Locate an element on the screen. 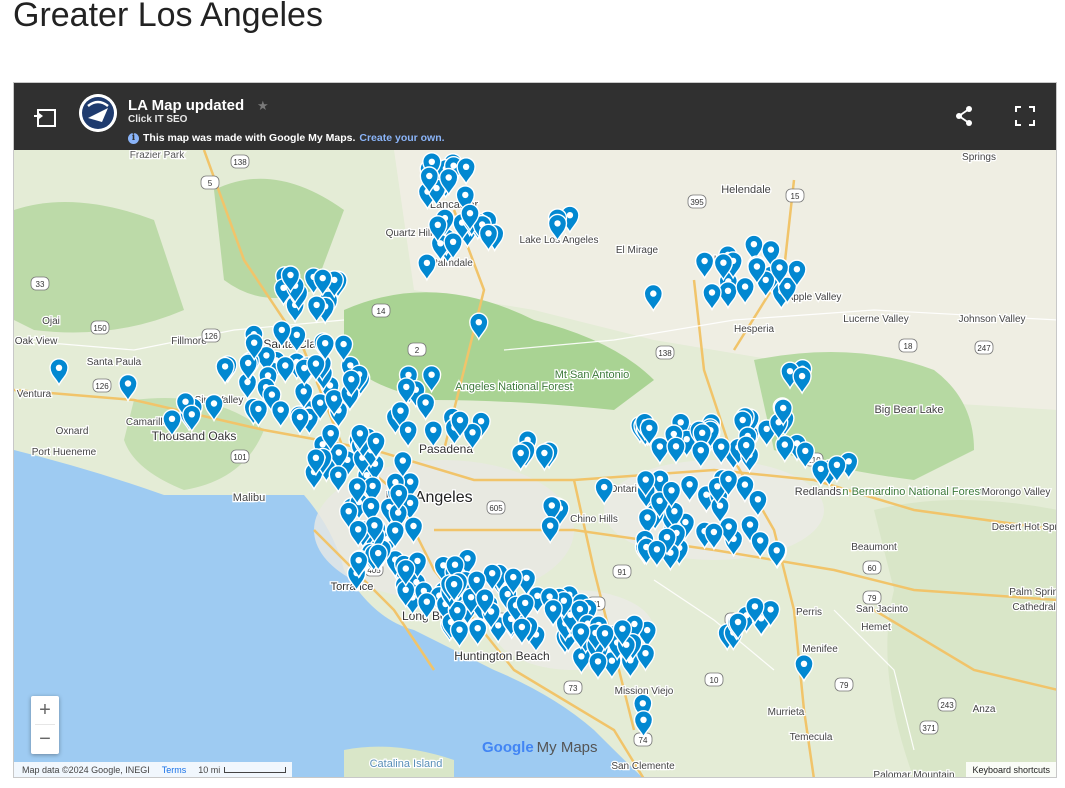 The height and width of the screenshot is (788, 1065). attribution-text: Map data ©2024 Google, INEGI is located at coordinates (86, 769).